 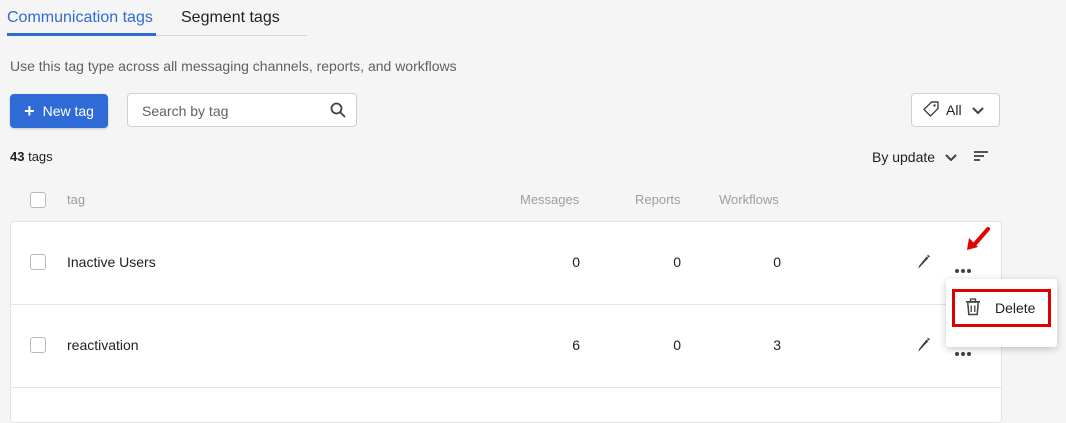 What do you see at coordinates (931, 110) in the screenshot?
I see `tag-icon` at bounding box center [931, 110].